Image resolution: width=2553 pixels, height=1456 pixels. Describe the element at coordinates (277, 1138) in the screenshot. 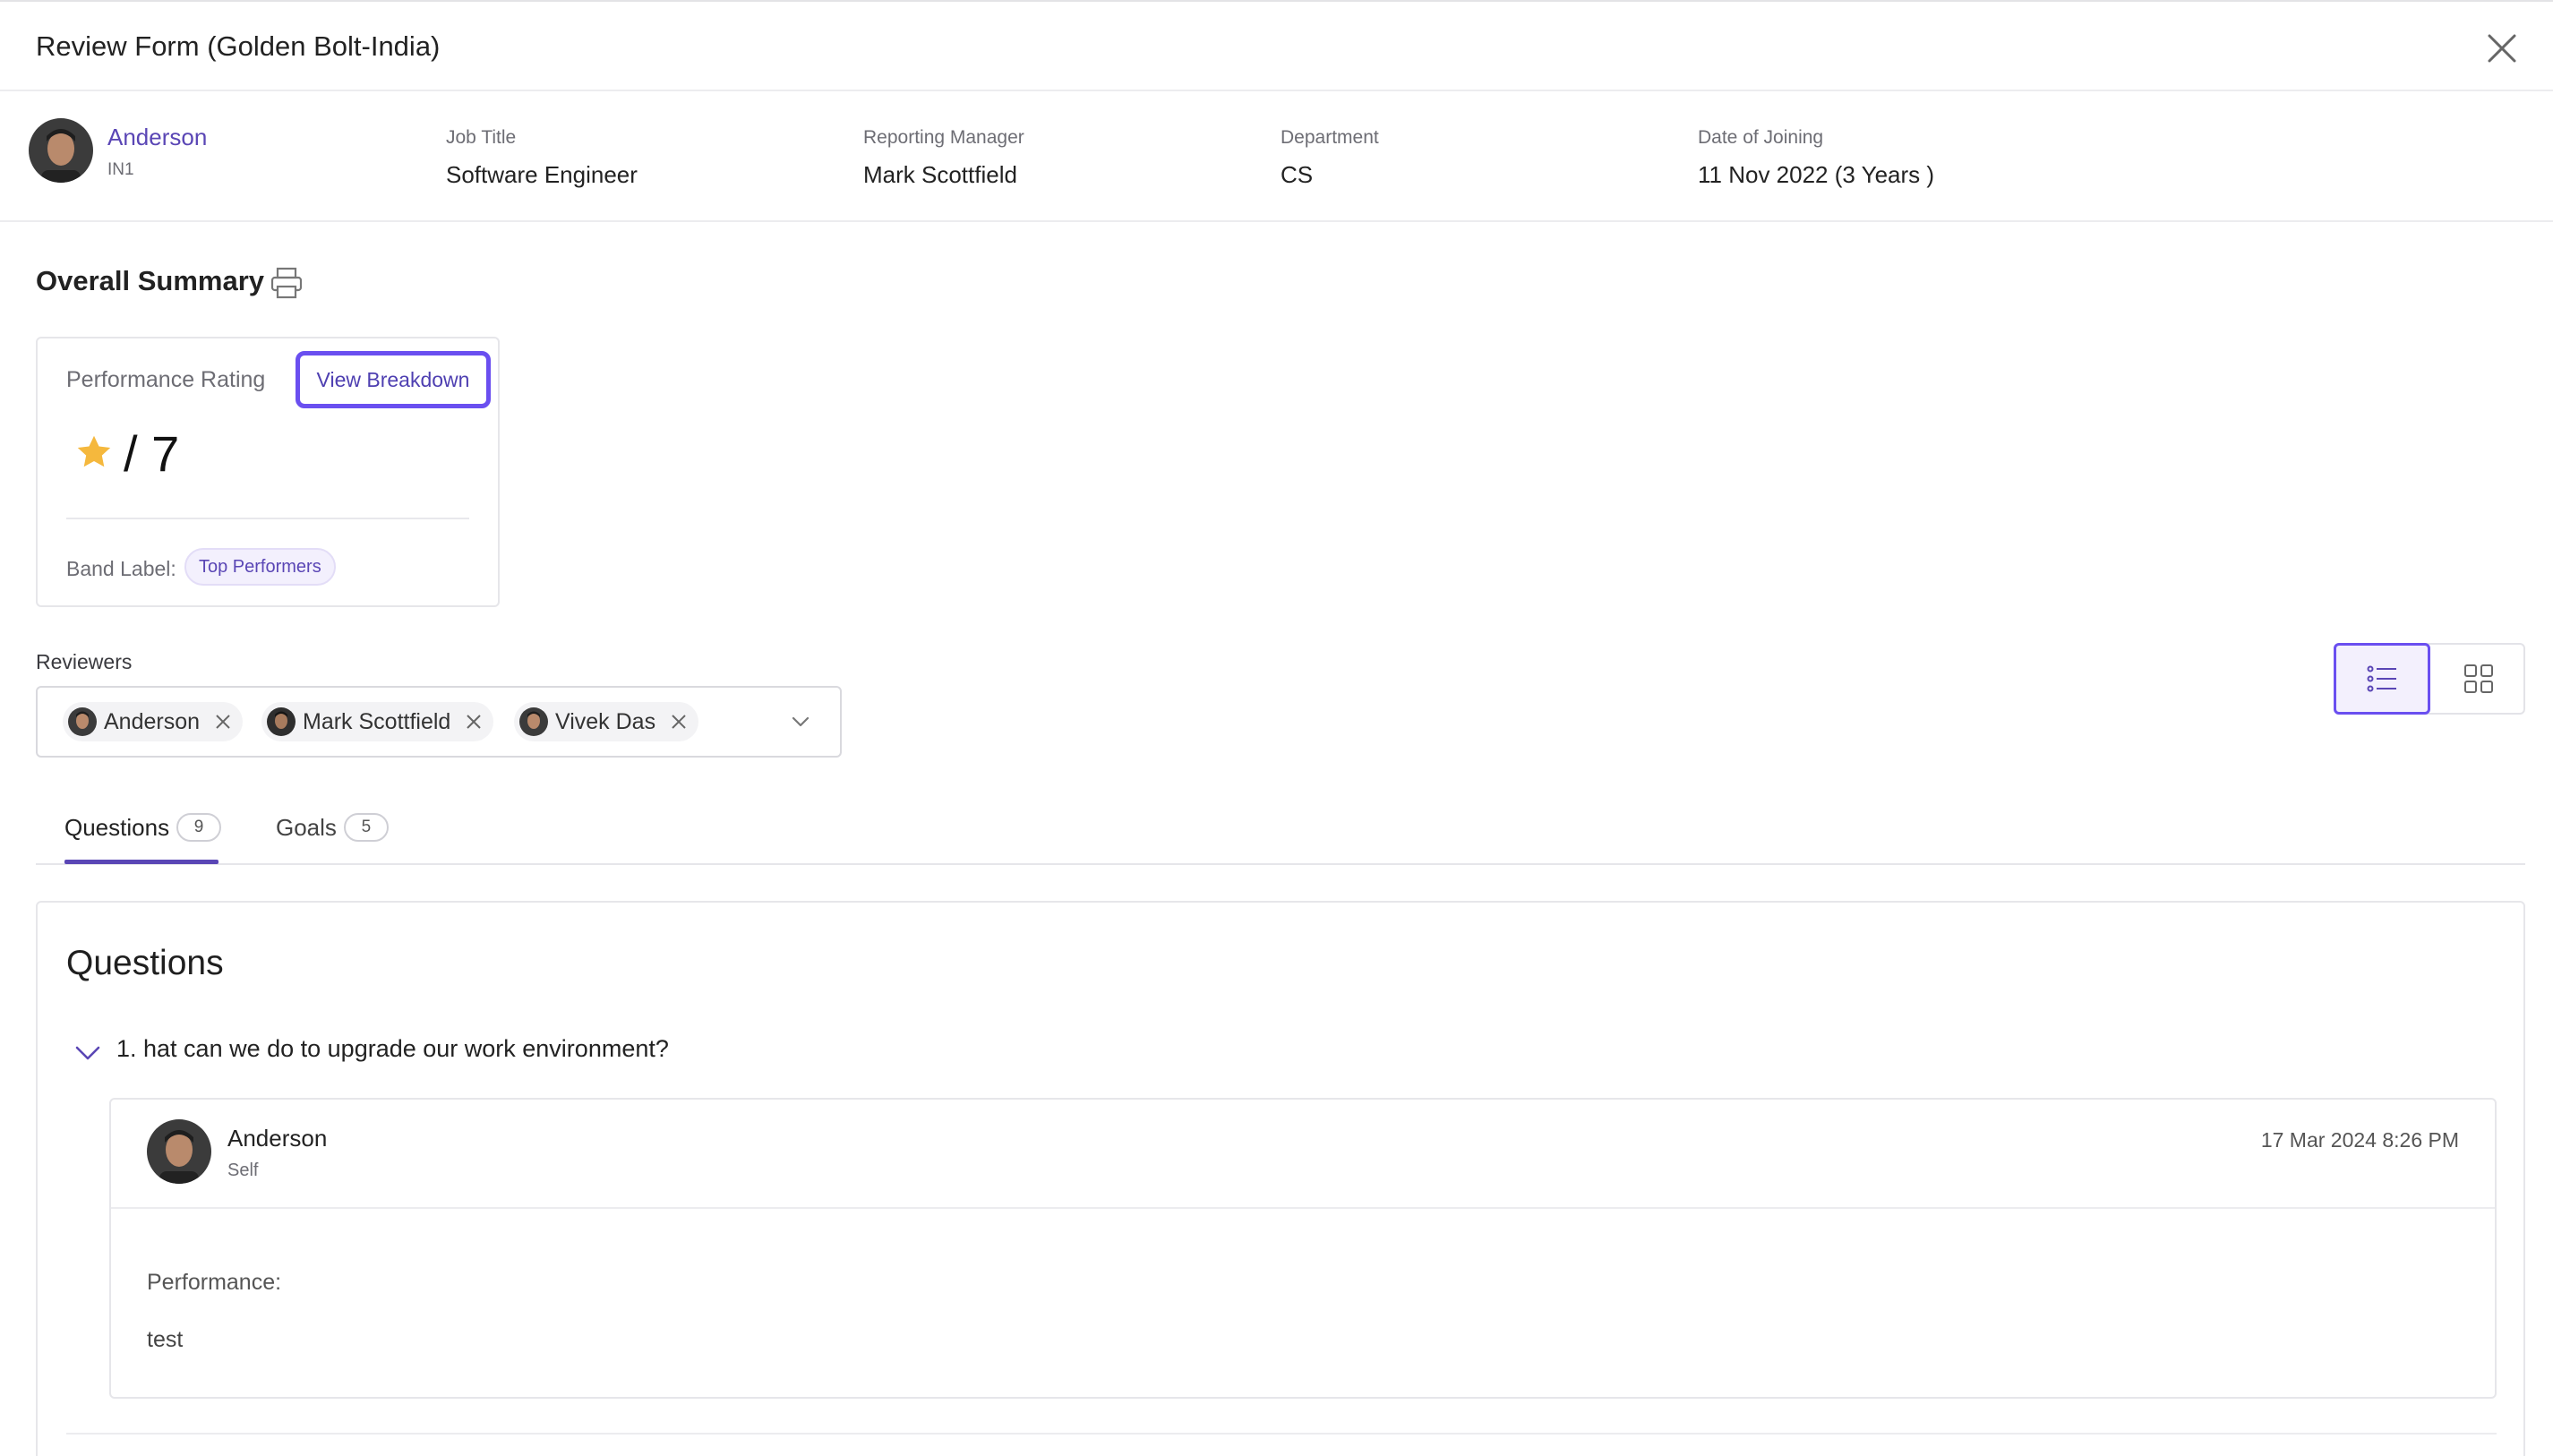

I see `answer-author-name: Anderson` at that location.